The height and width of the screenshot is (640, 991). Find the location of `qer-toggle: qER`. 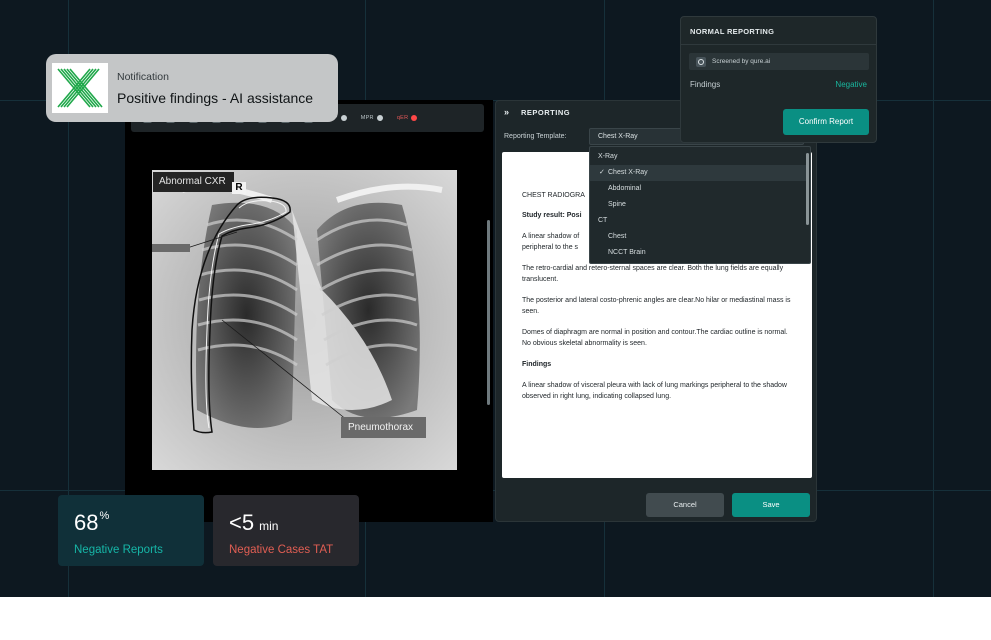

qer-toggle: qER is located at coordinates (407, 118).